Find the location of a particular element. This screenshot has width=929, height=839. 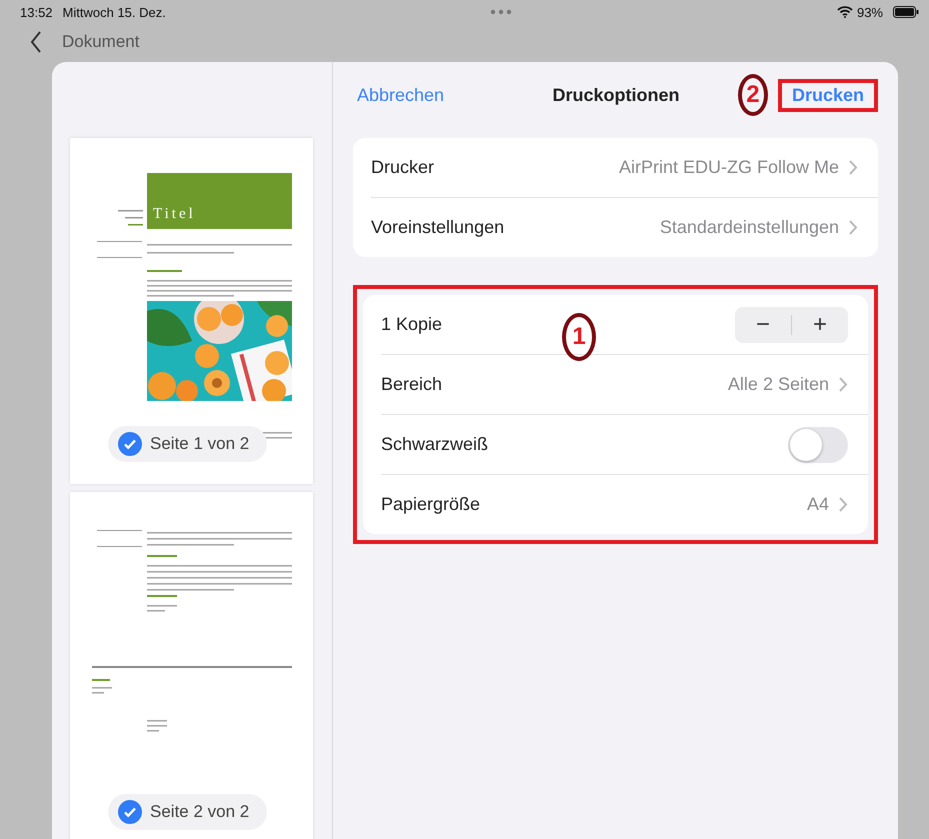

setting-value: A4 is located at coordinates (817, 504).